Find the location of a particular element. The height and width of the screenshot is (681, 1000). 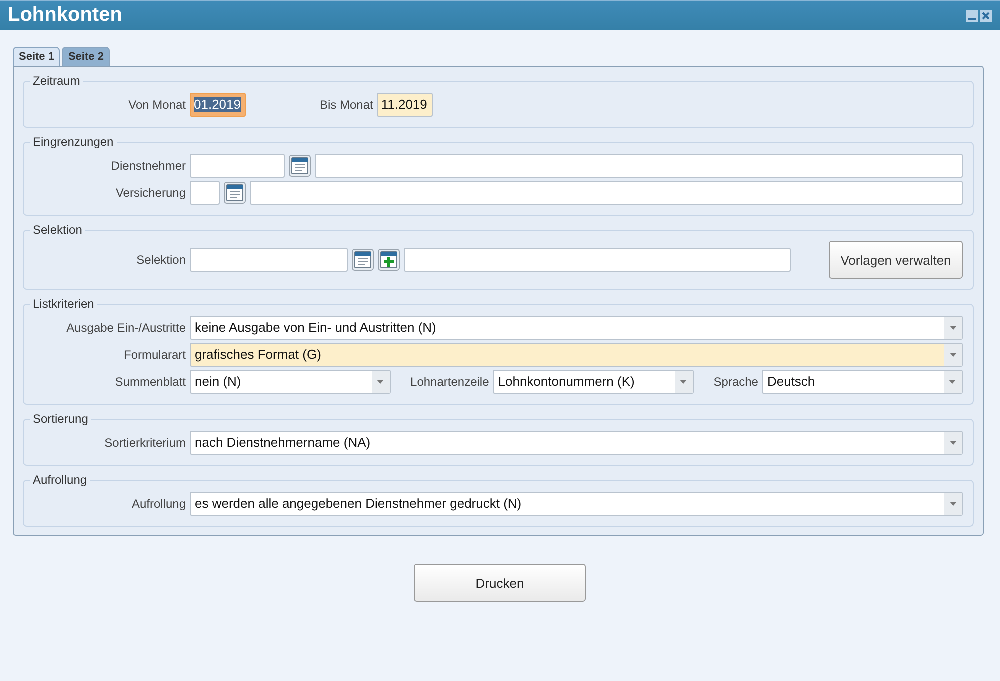

group-title: Listkriterien is located at coordinates (64, 304).